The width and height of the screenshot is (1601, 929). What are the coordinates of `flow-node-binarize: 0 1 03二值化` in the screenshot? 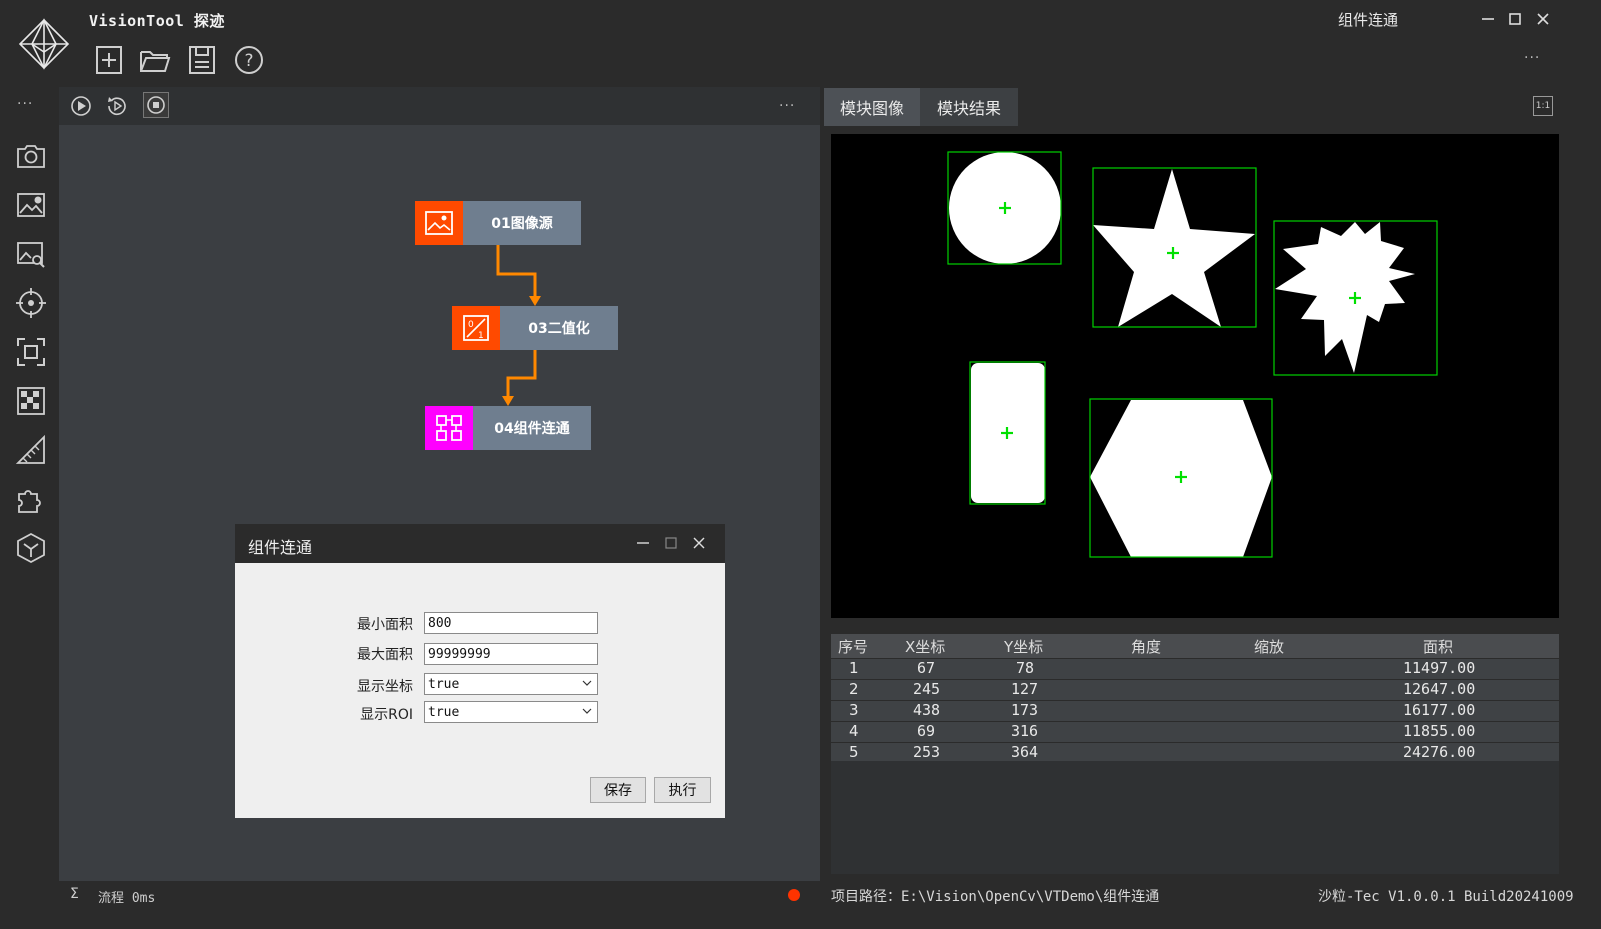 It's located at (535, 328).